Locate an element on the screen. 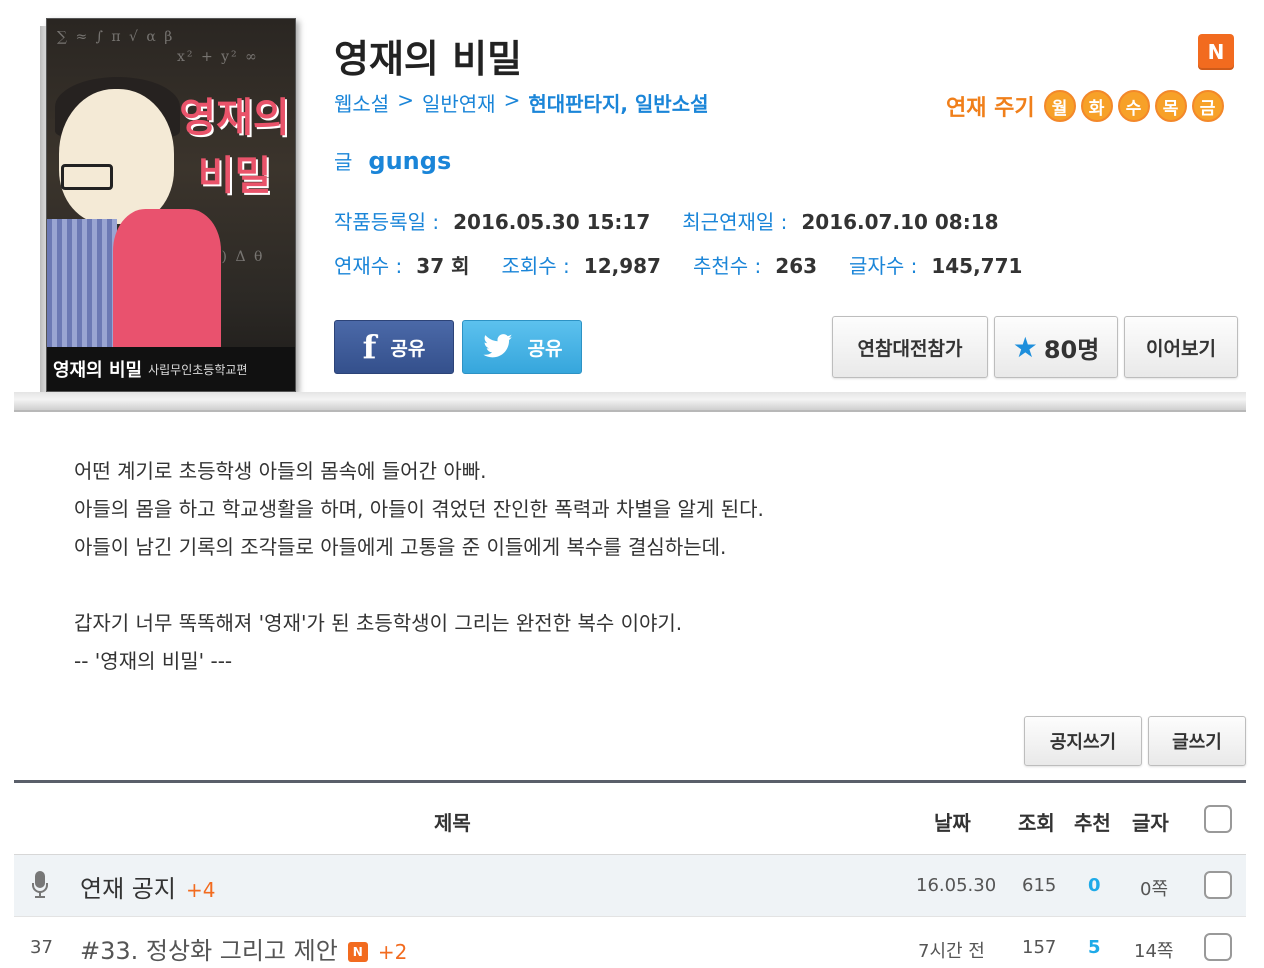 This screenshot has width=1264, height=968. notice-row: 연재 공지 +4 16.05.30 615 0 0쪽 is located at coordinates (630, 886).